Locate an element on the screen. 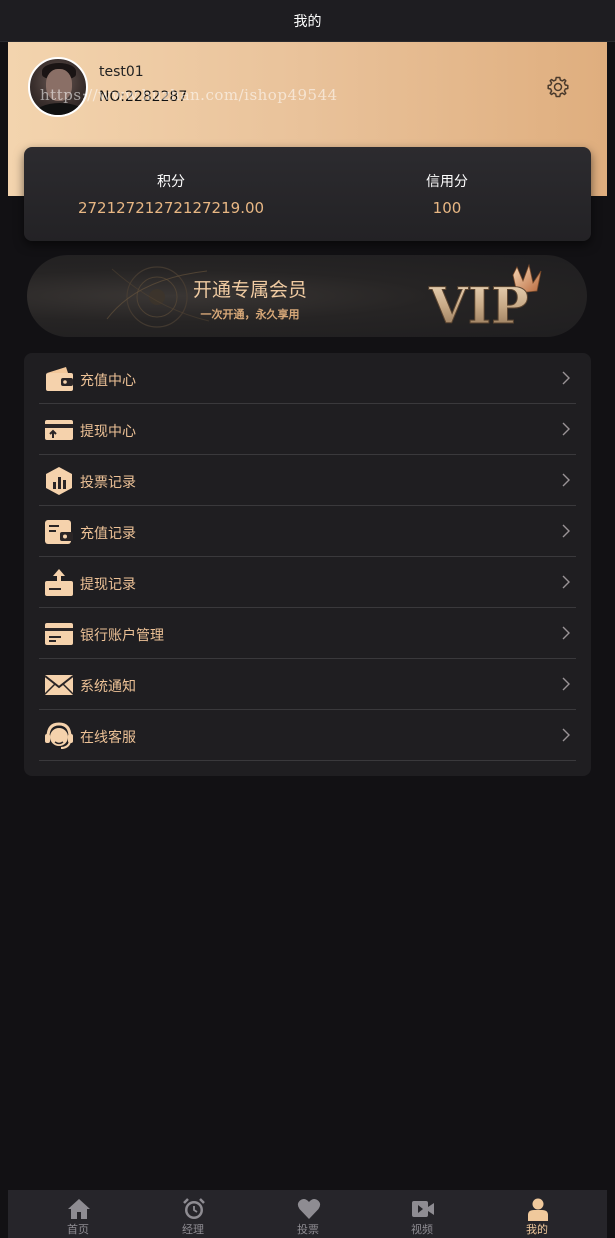  watermark: https://www.huzhan.com/ishop49544 is located at coordinates (189, 95).